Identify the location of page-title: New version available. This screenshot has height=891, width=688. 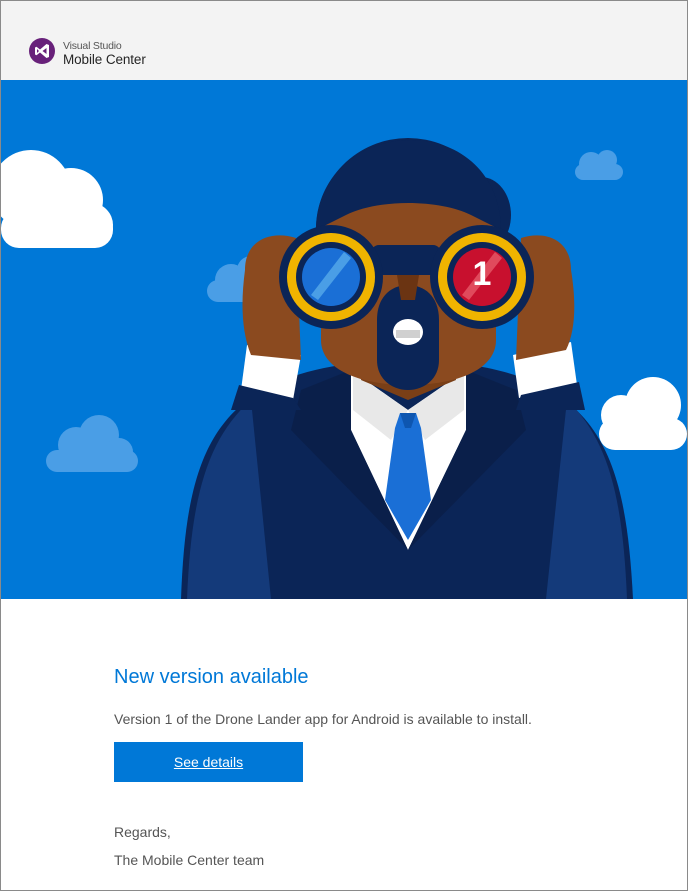
(211, 677).